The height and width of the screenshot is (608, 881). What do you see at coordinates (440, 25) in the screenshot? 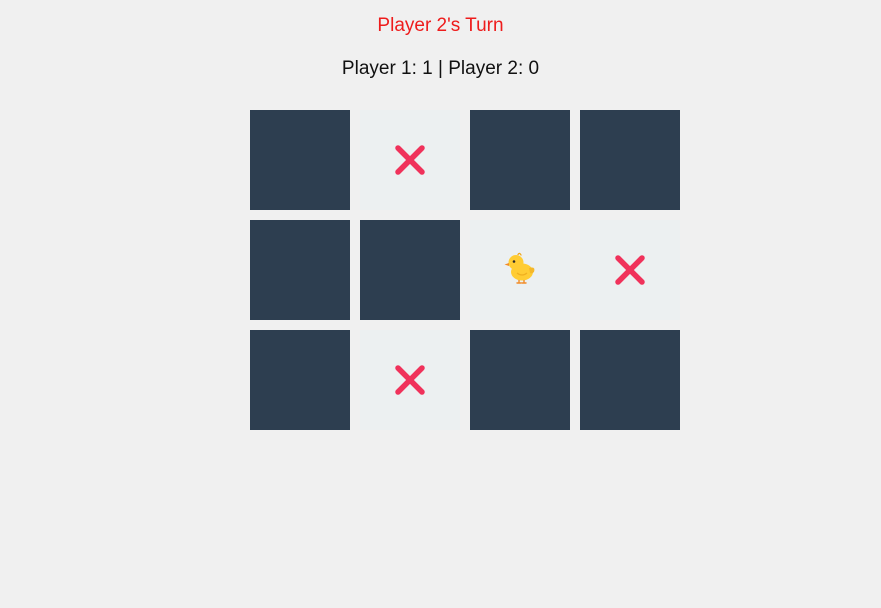
I see `turn-indicator: Player 2's Turn` at bounding box center [440, 25].